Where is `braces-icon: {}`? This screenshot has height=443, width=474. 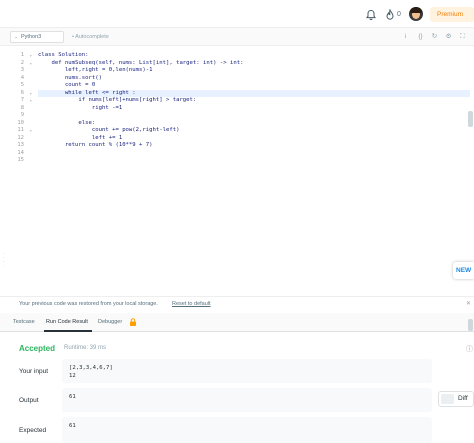 braces-icon: {} is located at coordinates (420, 36).